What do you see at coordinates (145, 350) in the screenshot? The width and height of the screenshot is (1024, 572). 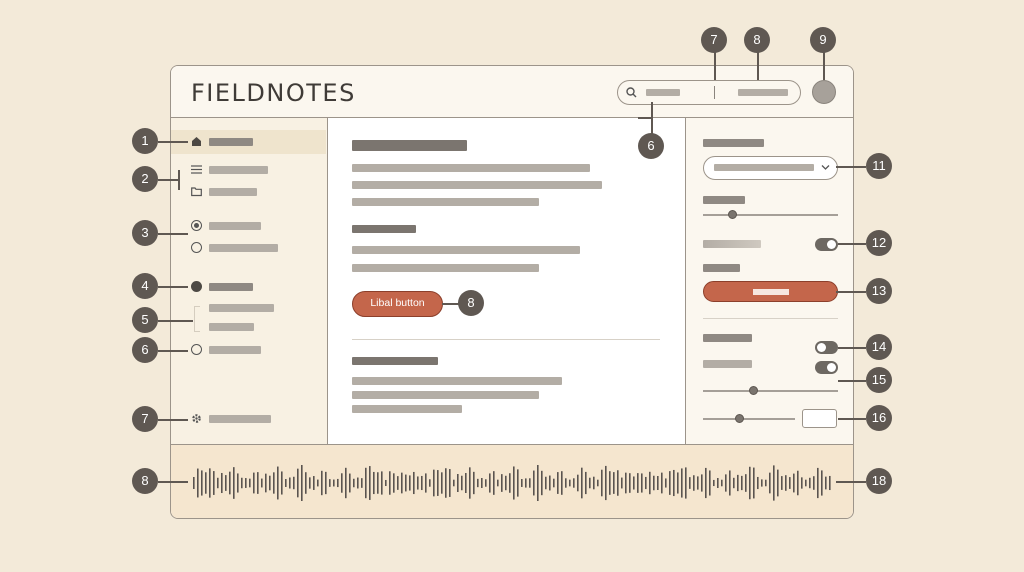 I see `callout-badge: 6` at bounding box center [145, 350].